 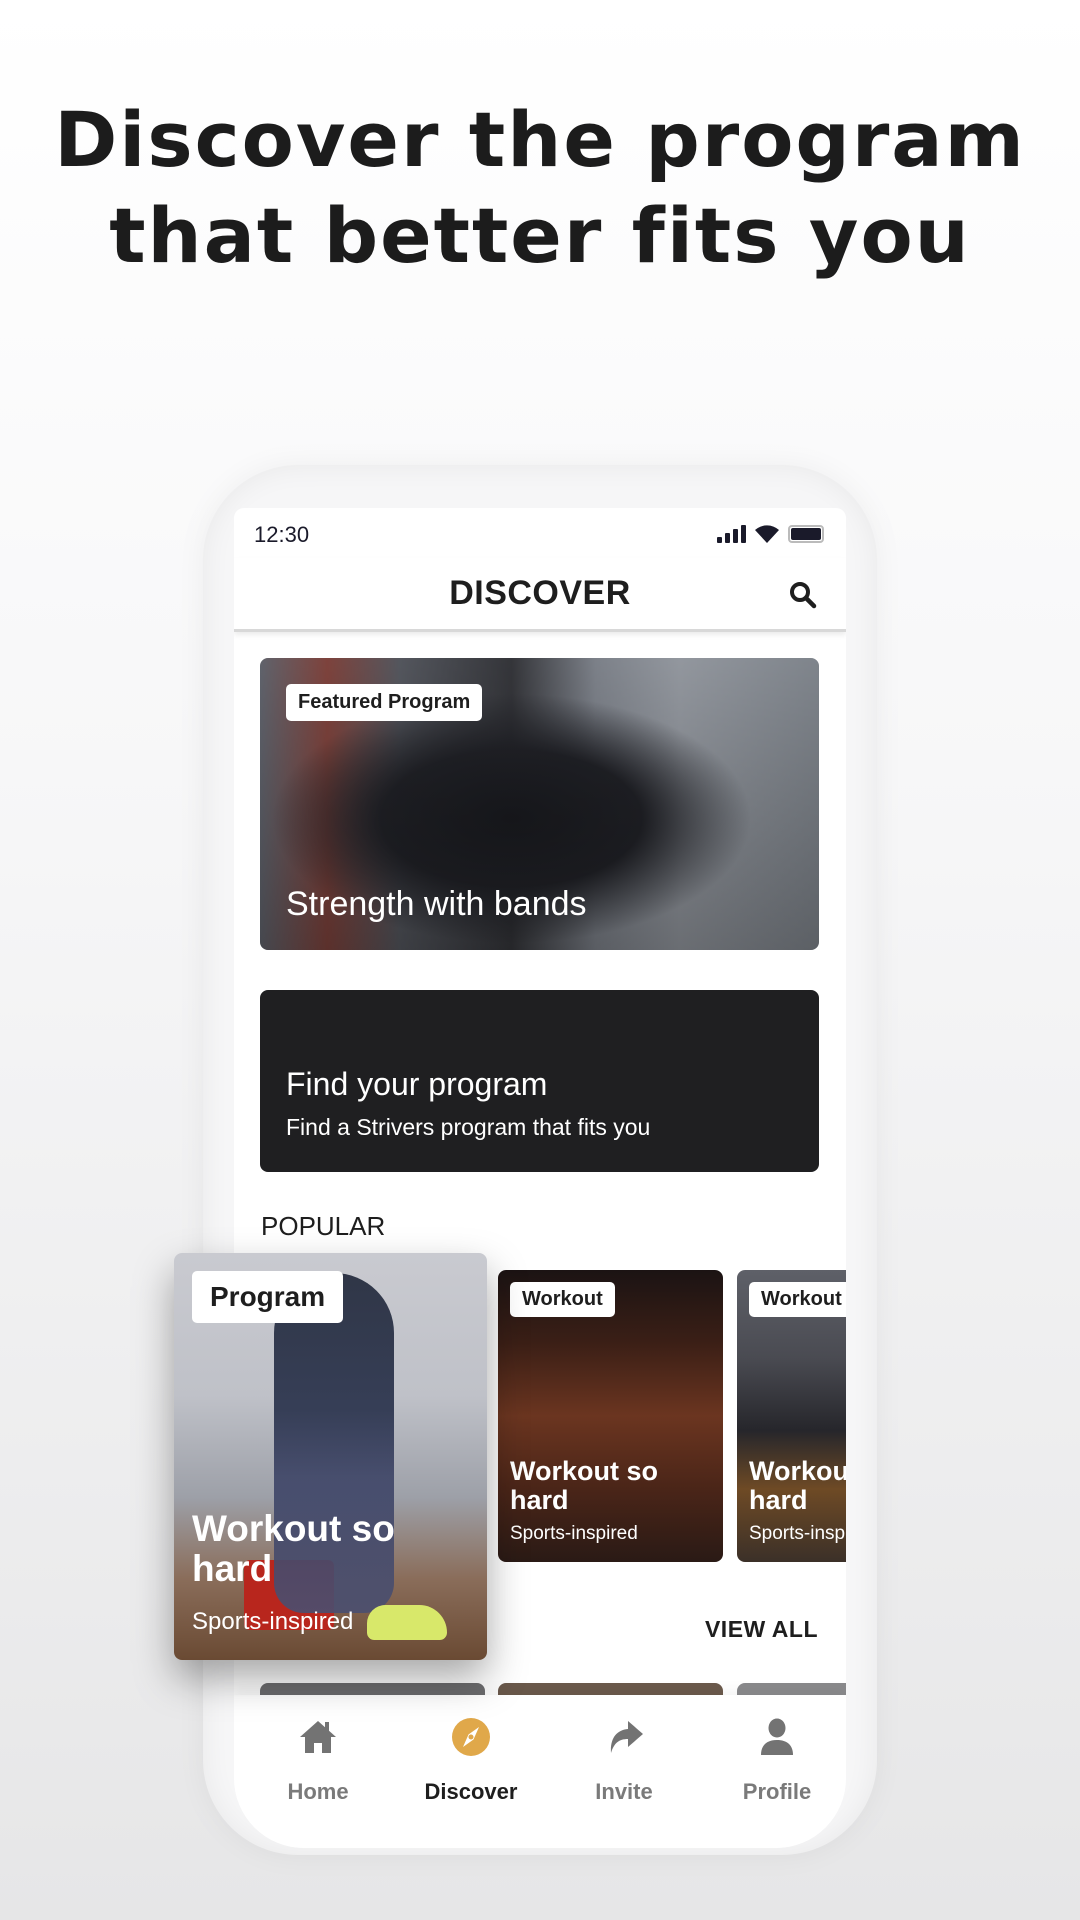 I want to click on signal-icon, so click(x=731, y=534).